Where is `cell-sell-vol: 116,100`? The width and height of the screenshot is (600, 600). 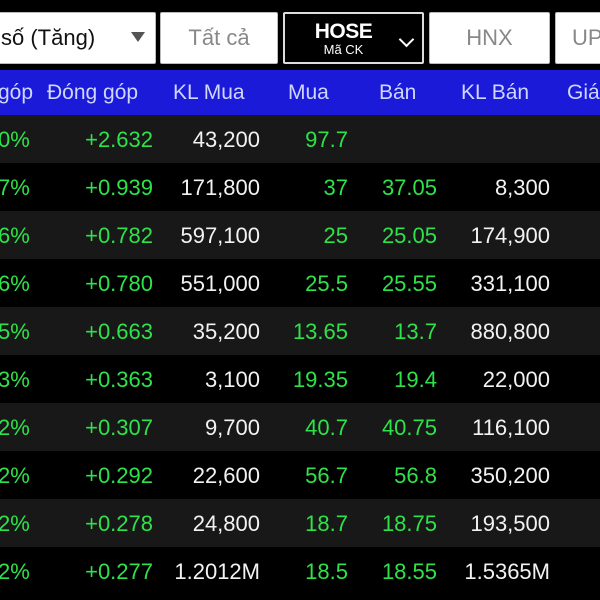
cell-sell-vol: 116,100 is located at coordinates (511, 427).